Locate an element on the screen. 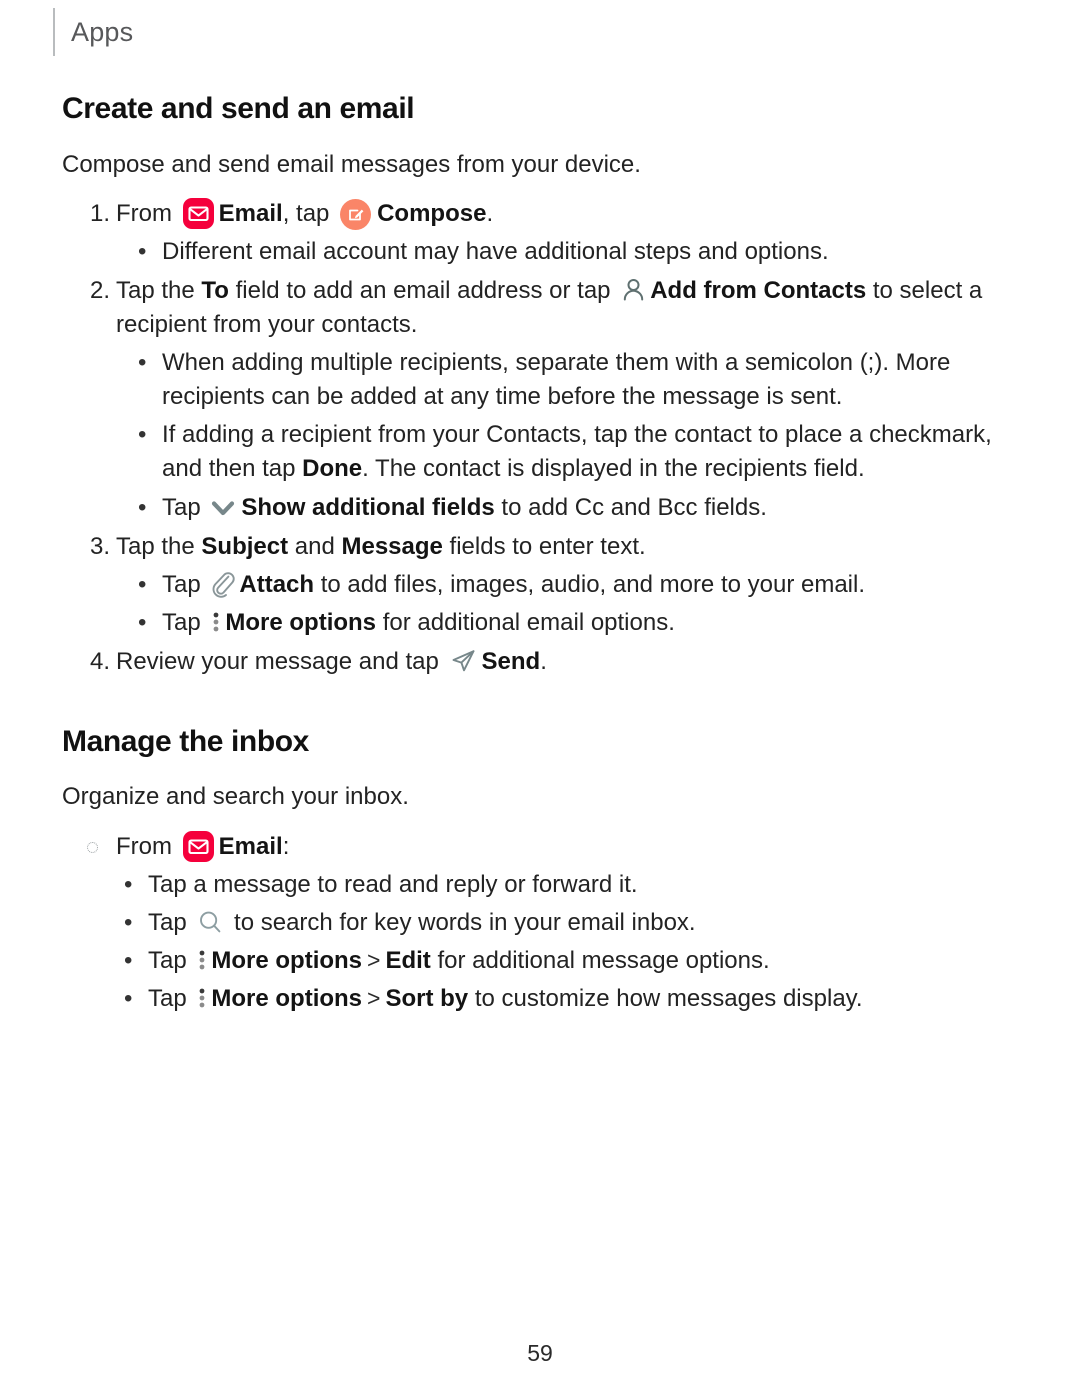 The image size is (1080, 1397). step-bold-subject: Subject is located at coordinates (245, 546).